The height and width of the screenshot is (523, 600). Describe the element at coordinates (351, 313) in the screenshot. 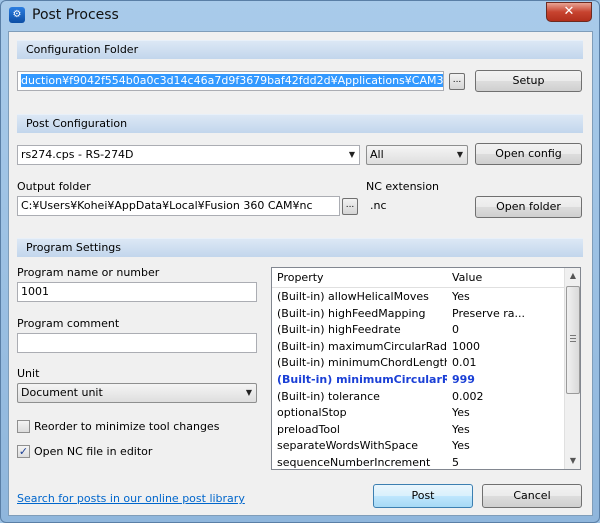

I see `property-name: (Built-in) highFeedMapping` at that location.